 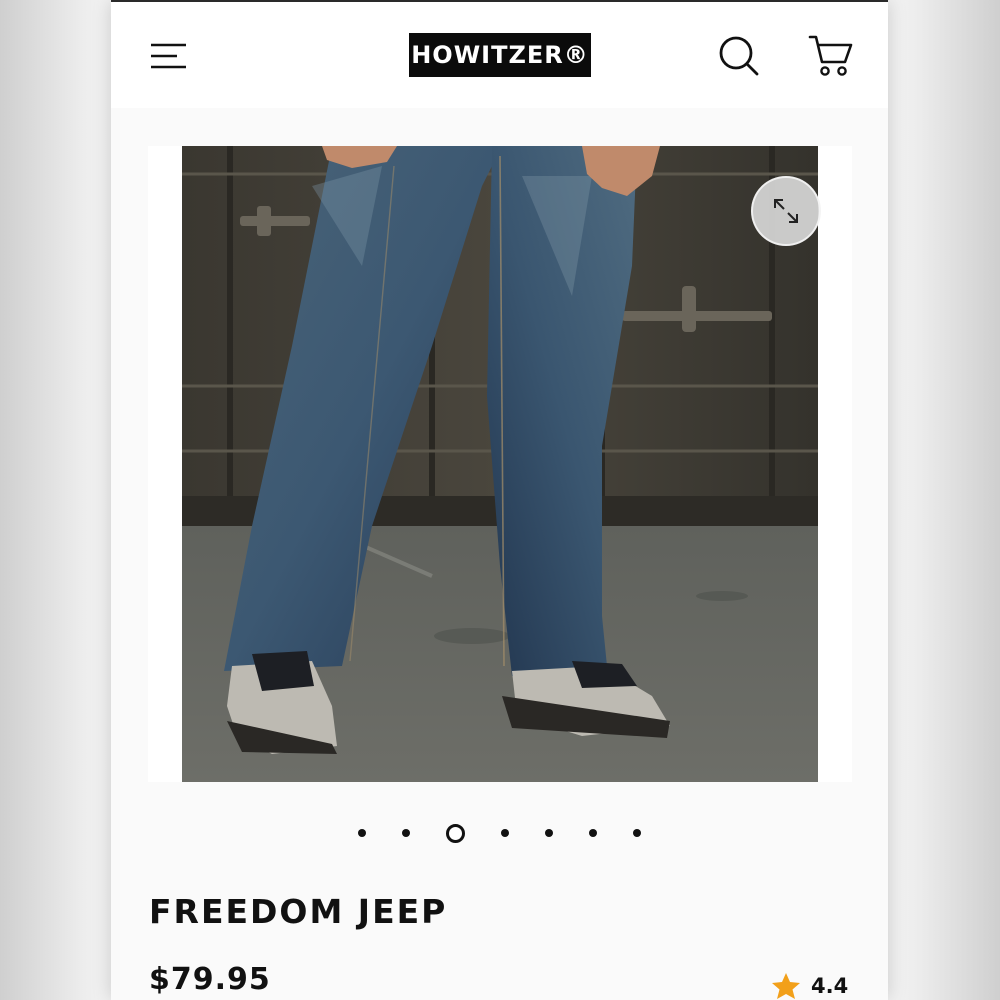 I want to click on brand-logo: HOWITZER®, so click(x=500, y=55).